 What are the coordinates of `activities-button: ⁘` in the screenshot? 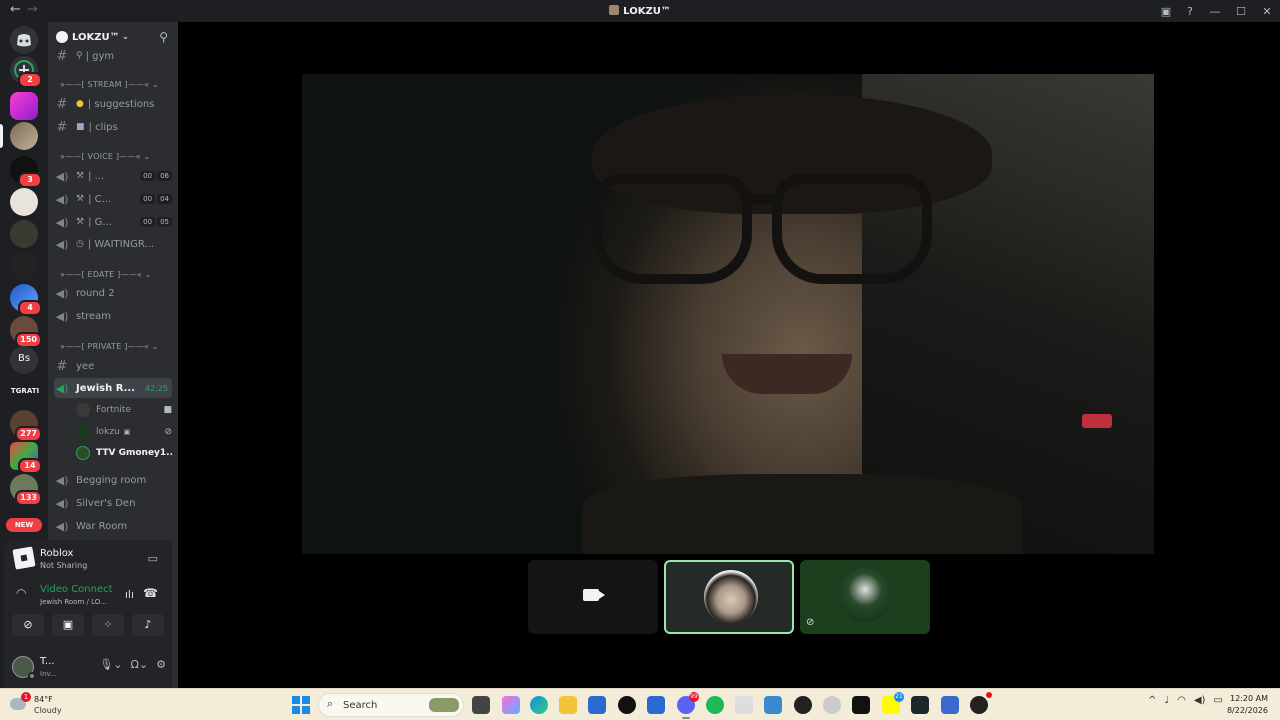 It's located at (108, 625).